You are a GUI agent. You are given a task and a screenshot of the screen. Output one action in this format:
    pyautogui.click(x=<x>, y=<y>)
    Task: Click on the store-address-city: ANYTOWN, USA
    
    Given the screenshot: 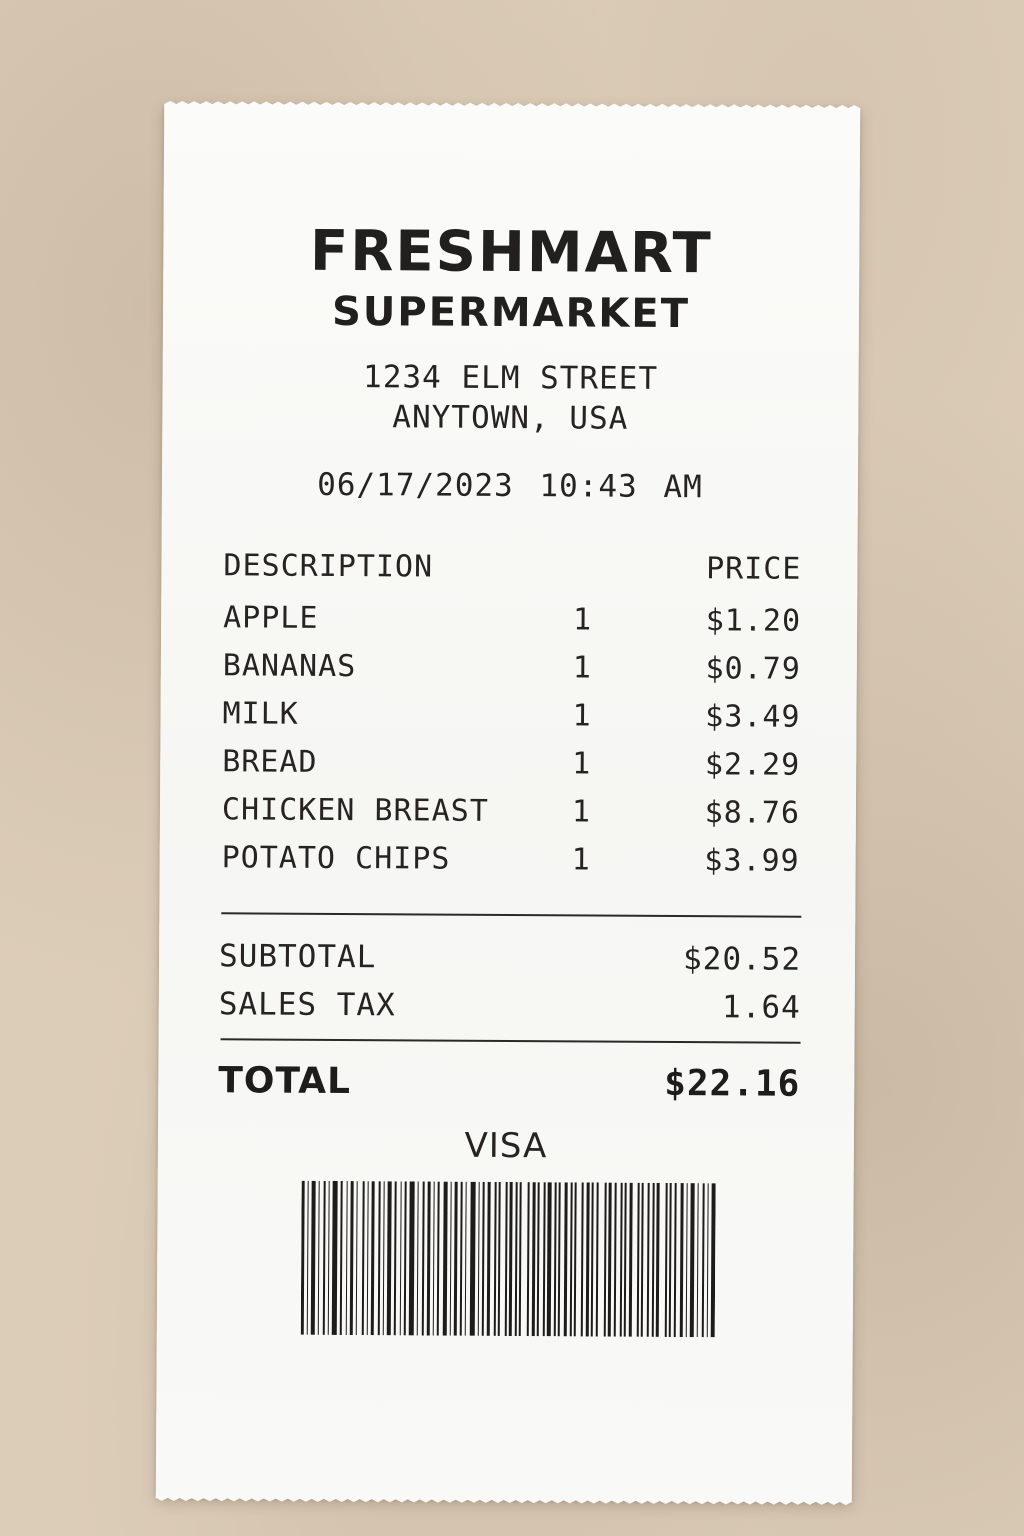 What is the action you would take?
    pyautogui.click(x=510, y=418)
    